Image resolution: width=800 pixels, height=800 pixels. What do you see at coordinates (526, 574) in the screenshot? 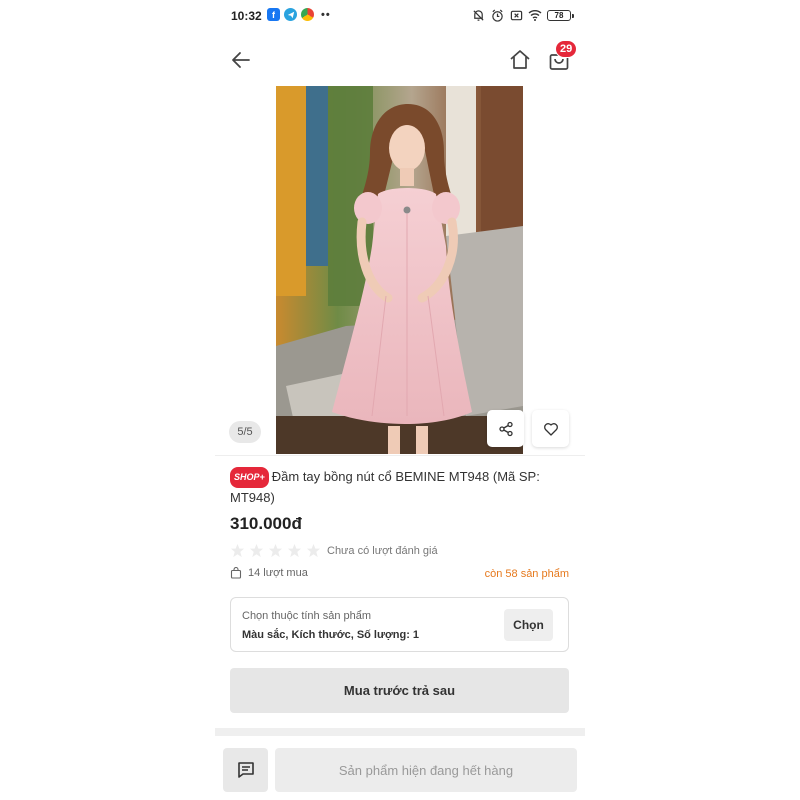
I see `stock-remaining: còn 58 sản phẩm` at bounding box center [526, 574].